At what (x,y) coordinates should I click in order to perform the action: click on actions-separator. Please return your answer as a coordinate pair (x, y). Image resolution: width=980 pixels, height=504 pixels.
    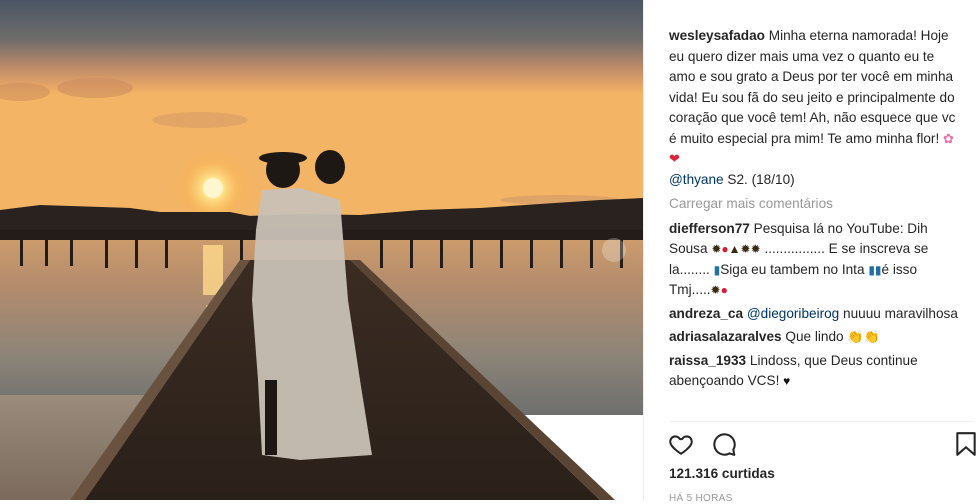
    Looking at the image, I should click on (821, 421).